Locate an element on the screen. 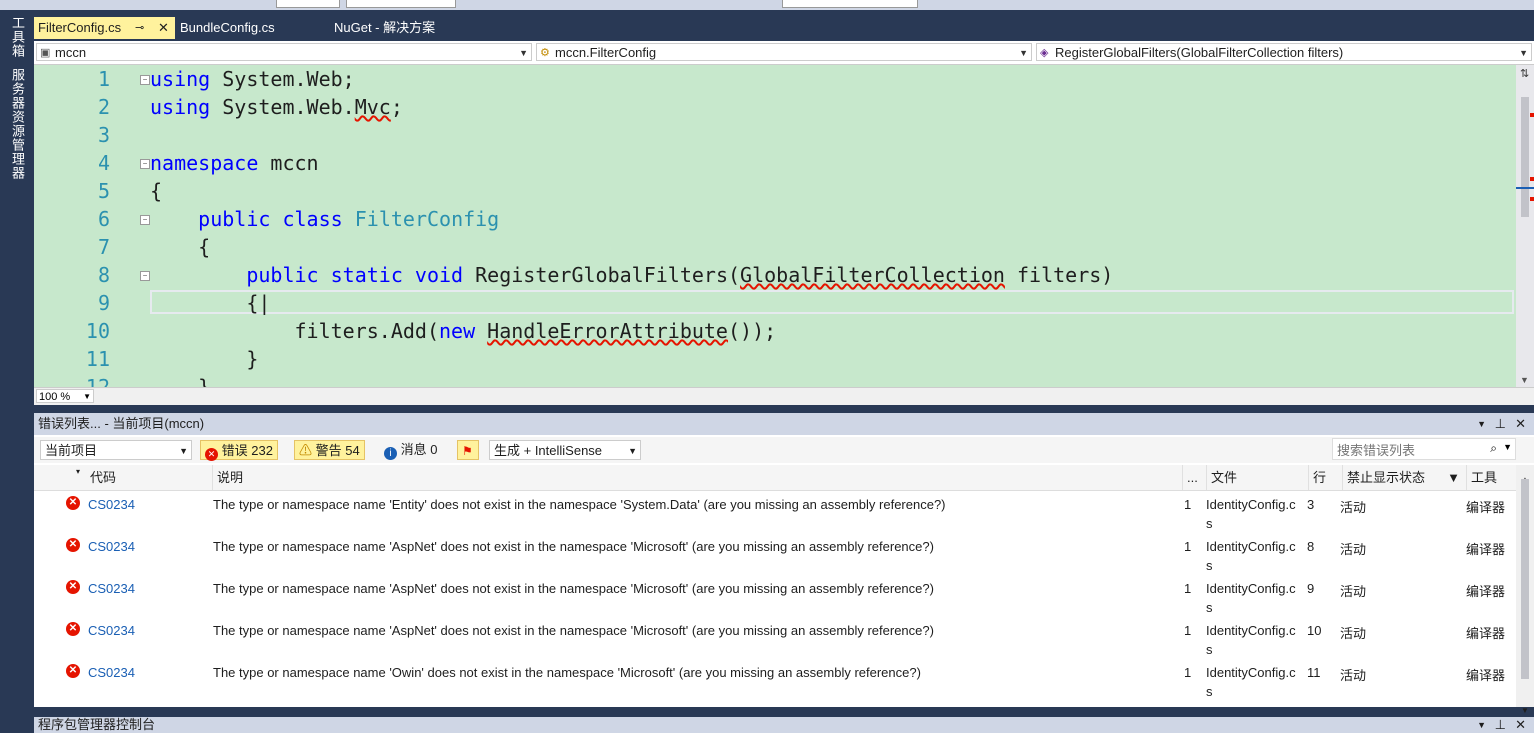 The height and width of the screenshot is (733, 1534). search-icon: ⌕ is located at coordinates (1493, 448).